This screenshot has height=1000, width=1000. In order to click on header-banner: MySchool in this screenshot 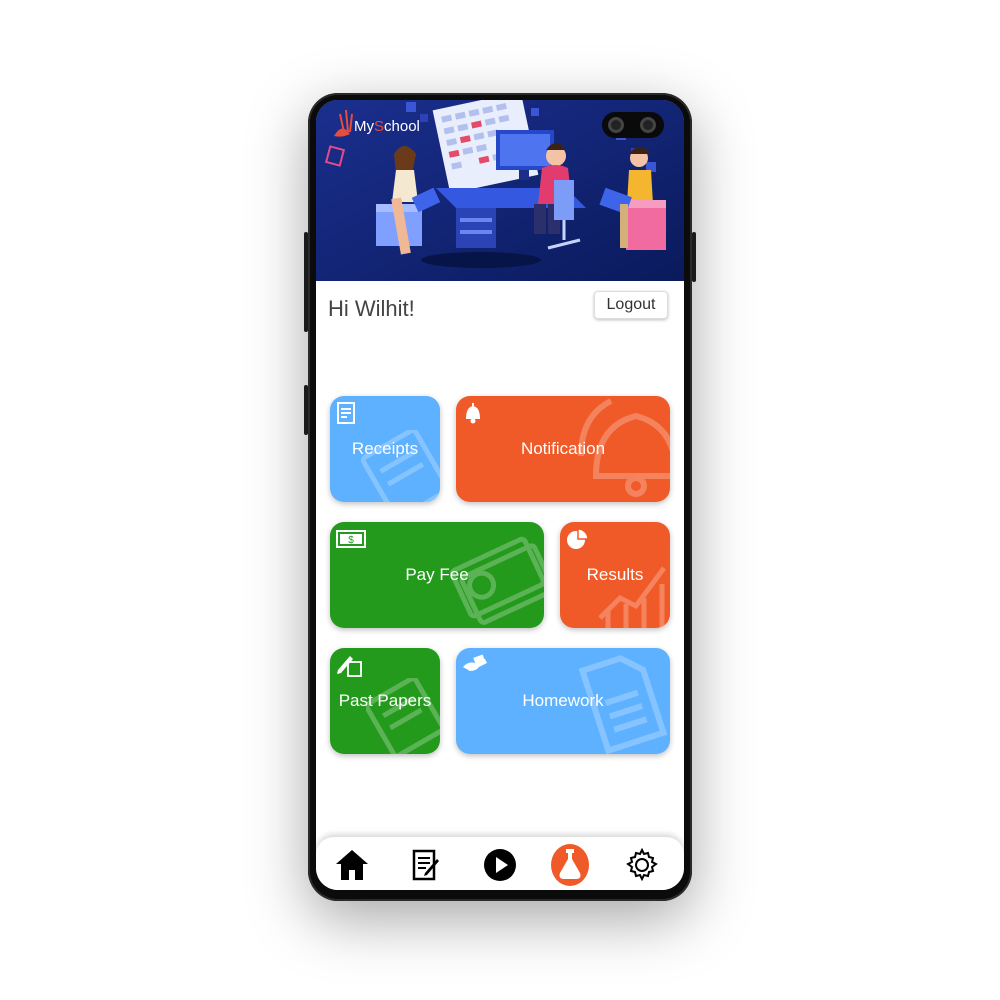, I will do `click(500, 190)`.